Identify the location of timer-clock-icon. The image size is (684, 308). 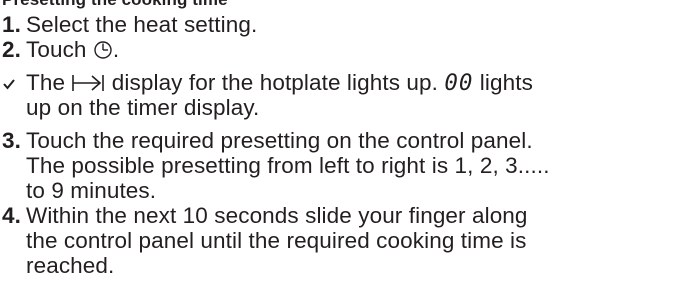
(103, 50).